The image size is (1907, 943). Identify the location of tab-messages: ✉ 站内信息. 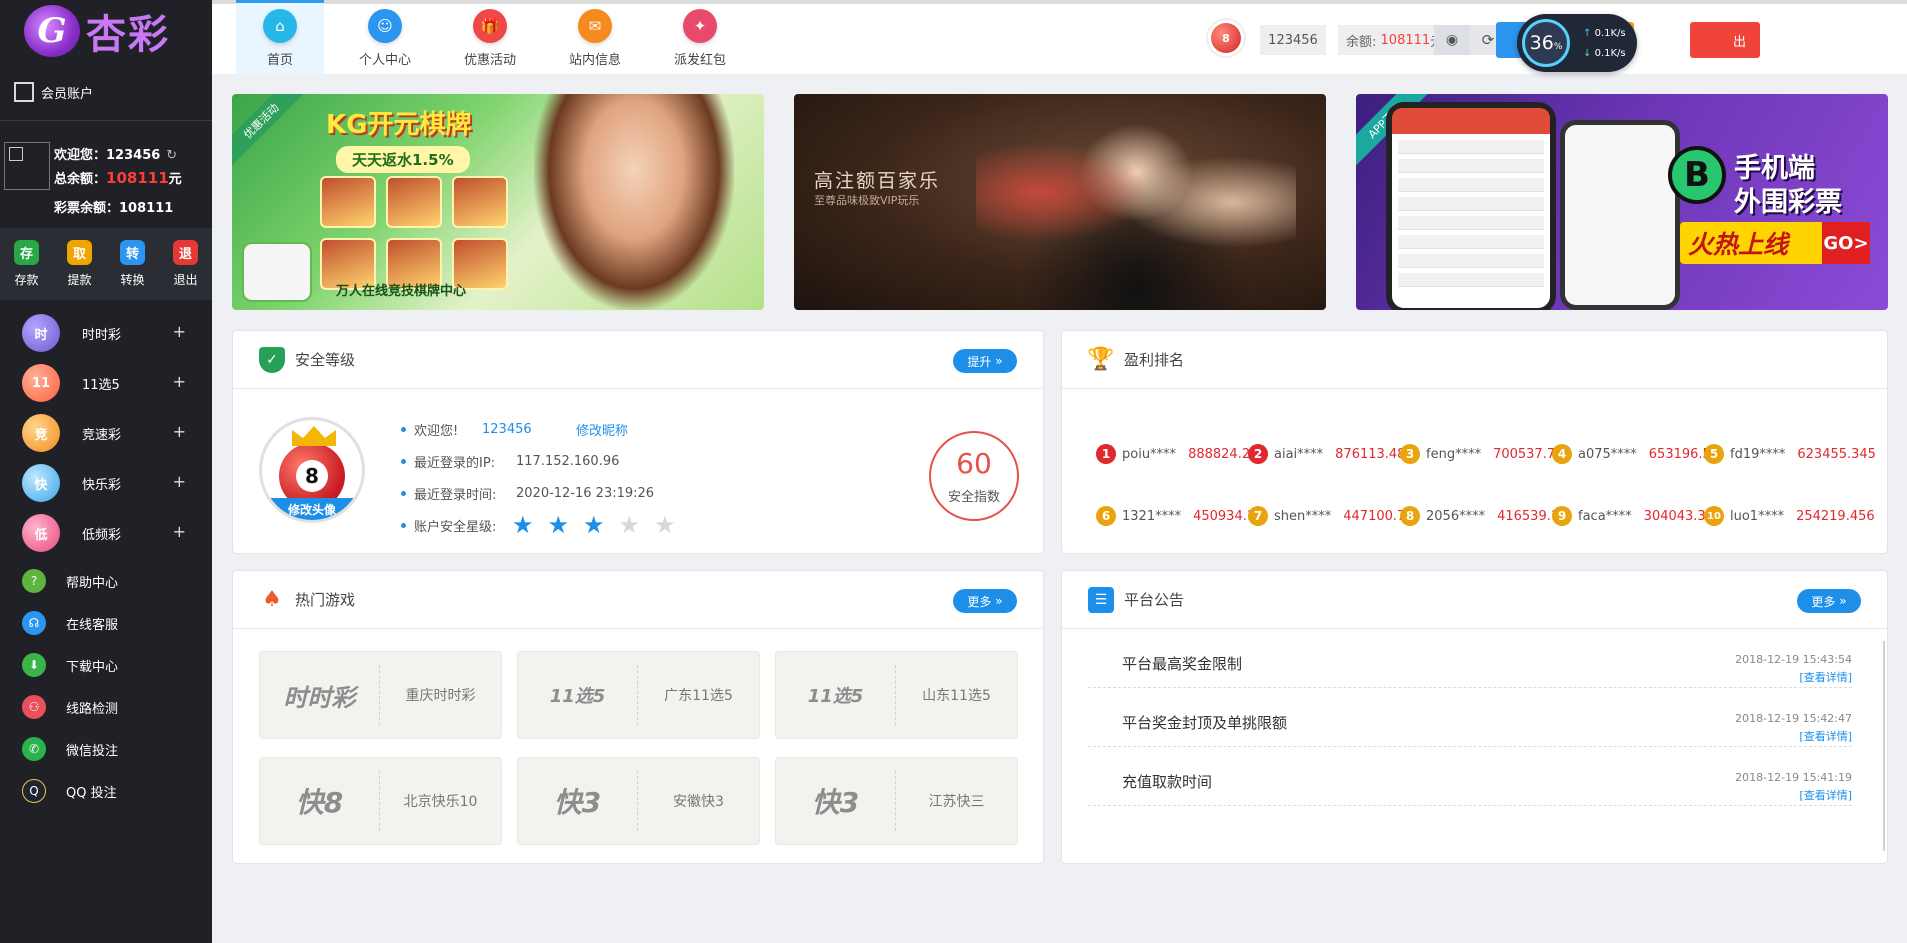
(595, 39).